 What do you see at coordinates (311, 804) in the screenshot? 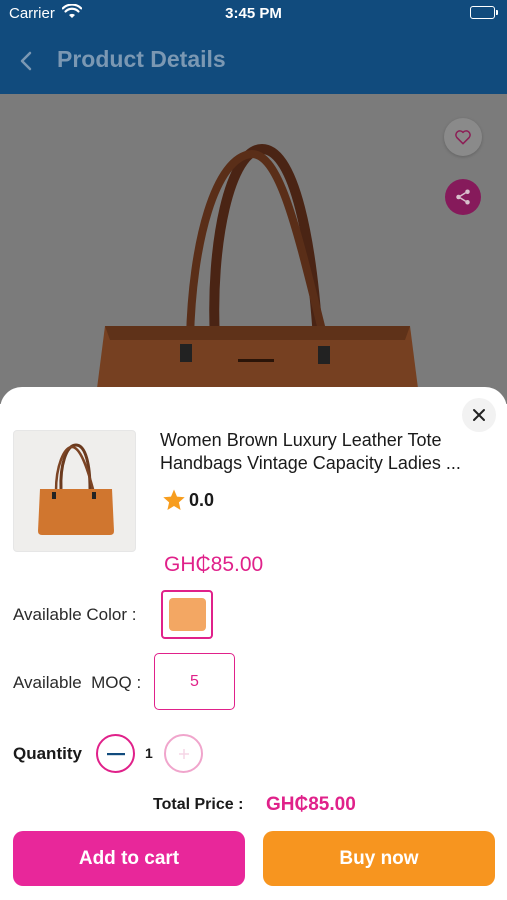
I see `total-price-value: GH₵85.00` at bounding box center [311, 804].